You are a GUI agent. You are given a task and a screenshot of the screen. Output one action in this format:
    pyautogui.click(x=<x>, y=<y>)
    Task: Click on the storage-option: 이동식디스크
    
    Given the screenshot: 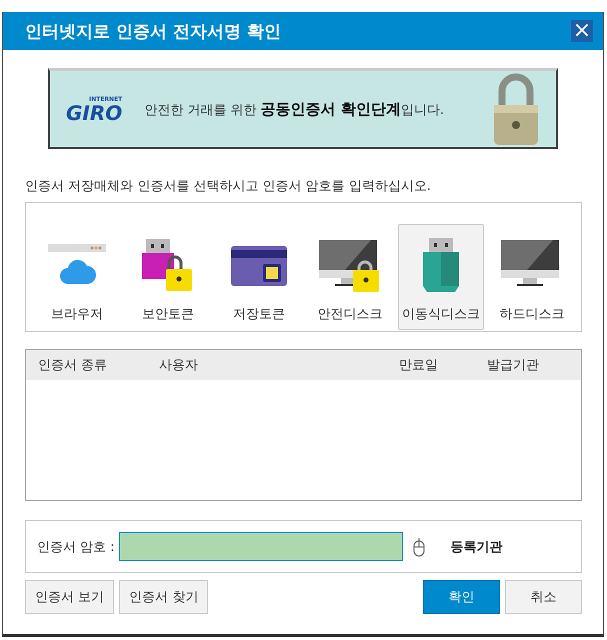 What is the action you would take?
    pyautogui.click(x=441, y=277)
    